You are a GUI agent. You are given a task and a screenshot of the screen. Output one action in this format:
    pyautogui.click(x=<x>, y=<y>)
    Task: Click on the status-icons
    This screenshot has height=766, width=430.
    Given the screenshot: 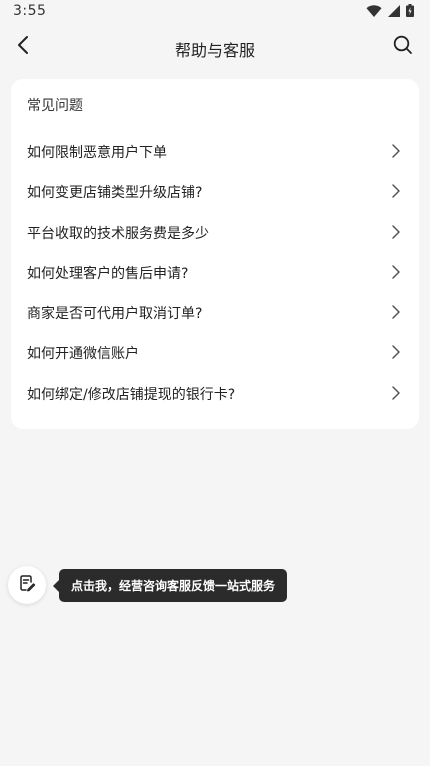 What is the action you would take?
    pyautogui.click(x=390, y=10)
    